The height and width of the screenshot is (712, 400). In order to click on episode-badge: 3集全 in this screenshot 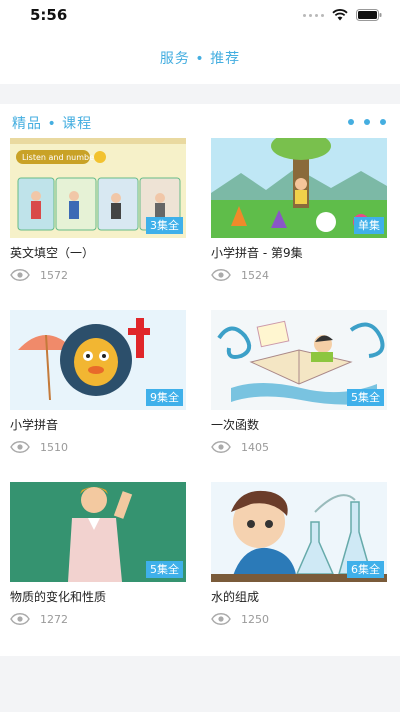, I will do `click(164, 225)`.